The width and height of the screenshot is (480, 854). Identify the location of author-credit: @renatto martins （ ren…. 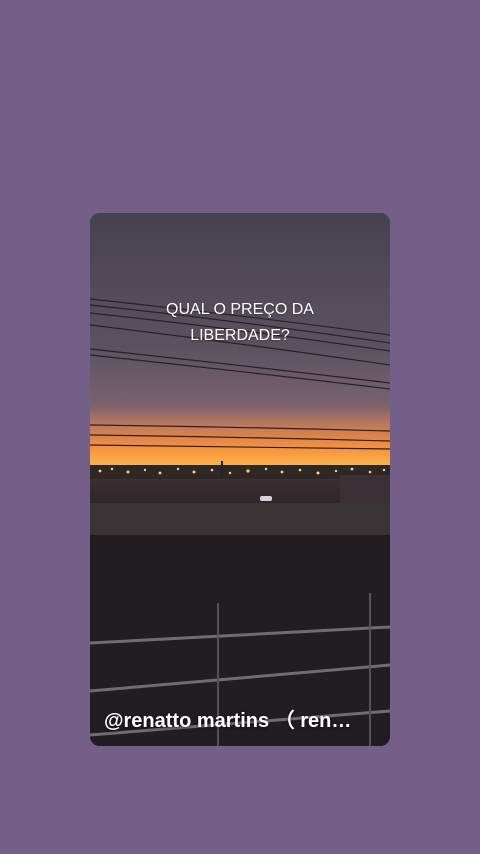
(243, 718).